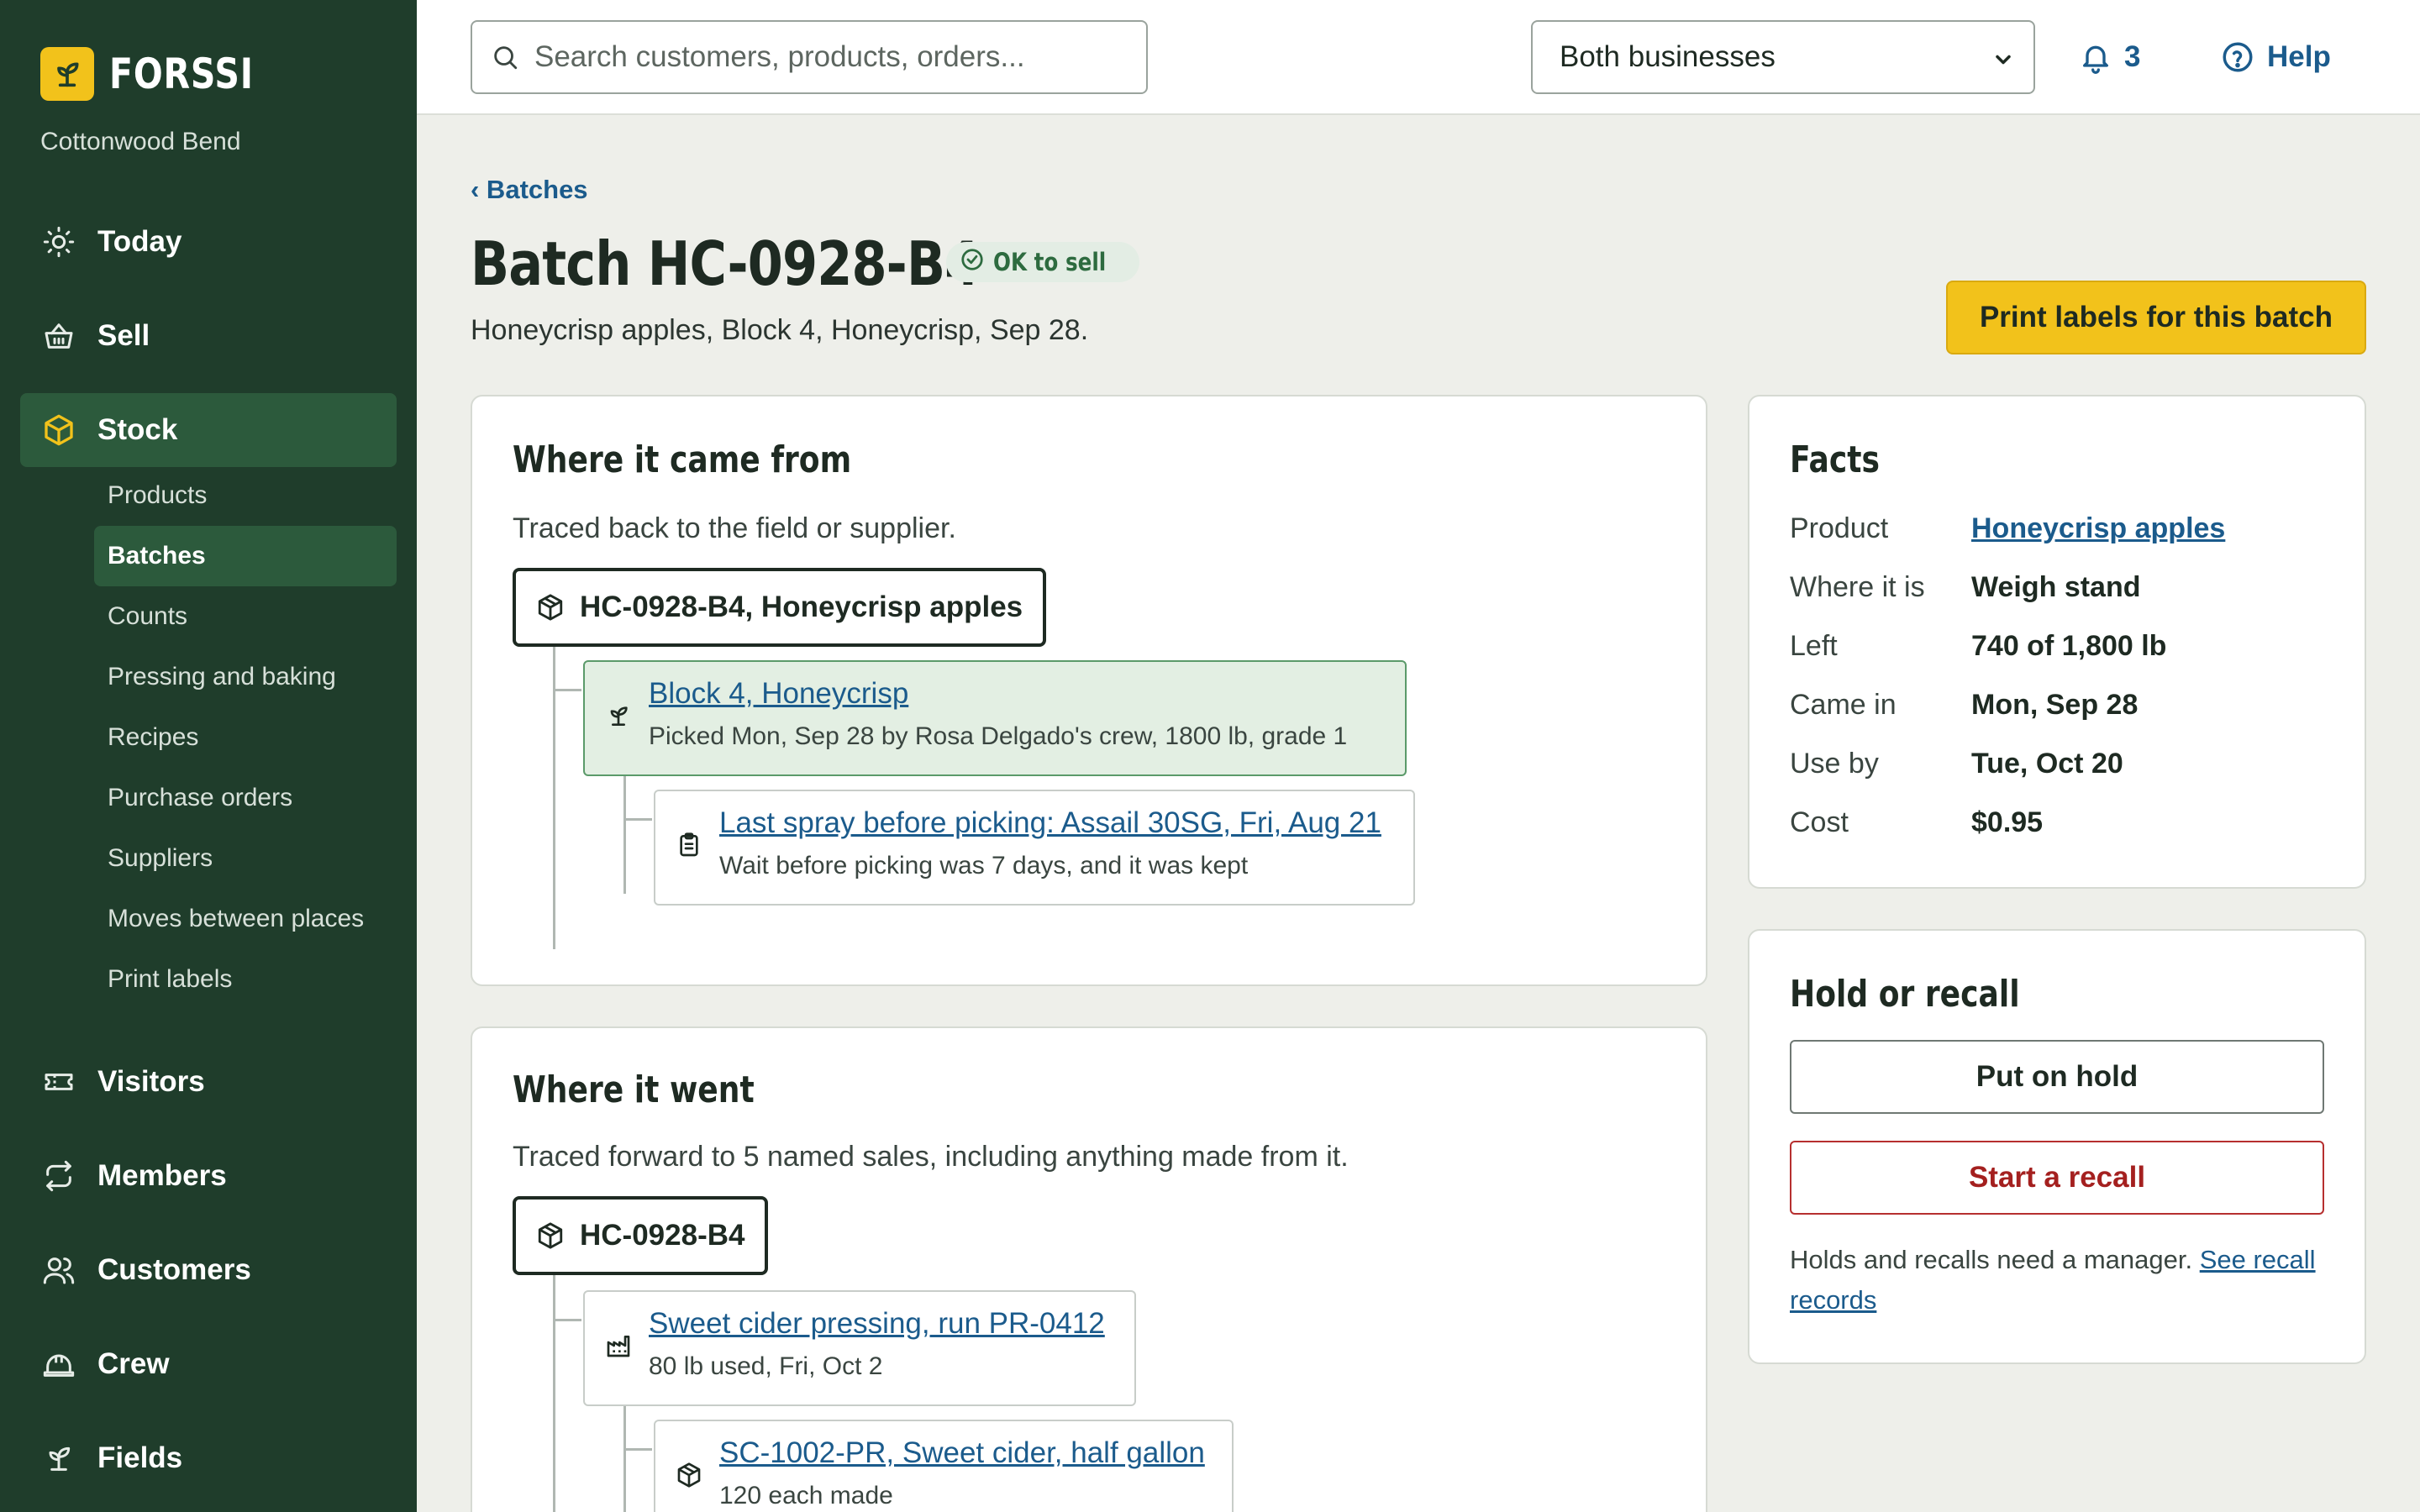 The image size is (2420, 1512). What do you see at coordinates (208, 1364) in the screenshot?
I see `nav-crew: Crew` at bounding box center [208, 1364].